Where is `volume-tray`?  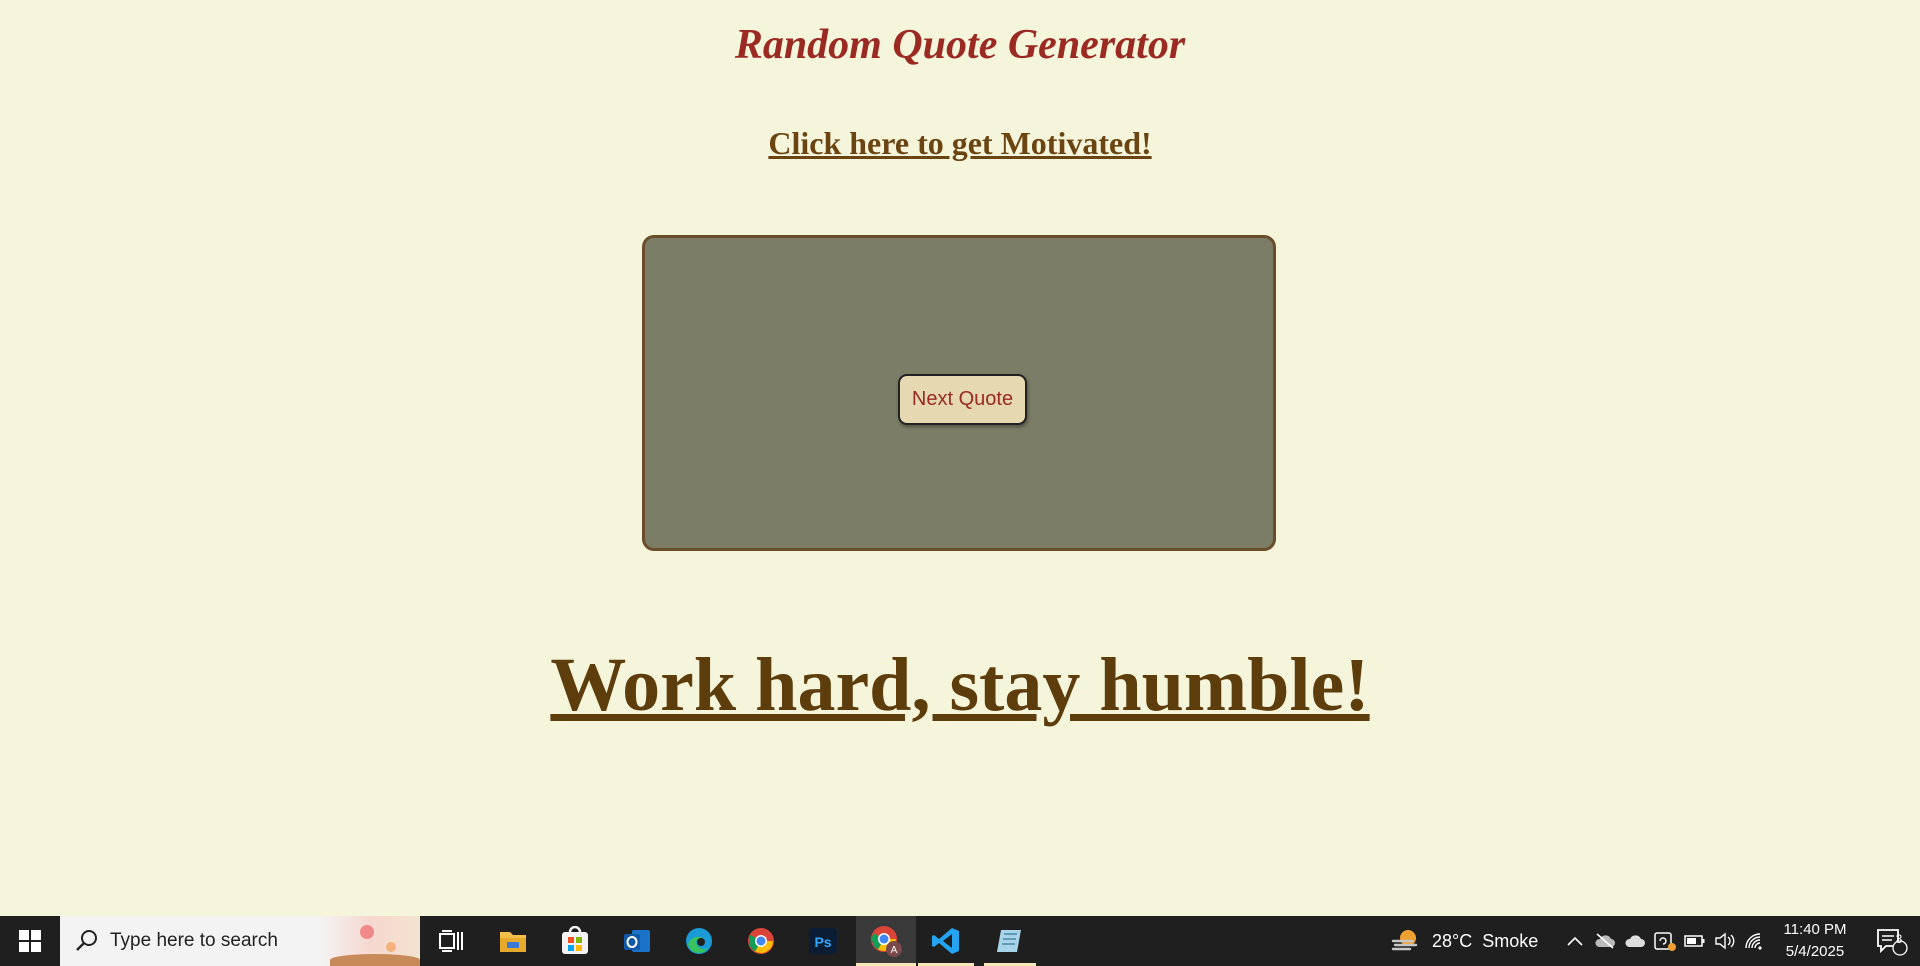 volume-tray is located at coordinates (1725, 941).